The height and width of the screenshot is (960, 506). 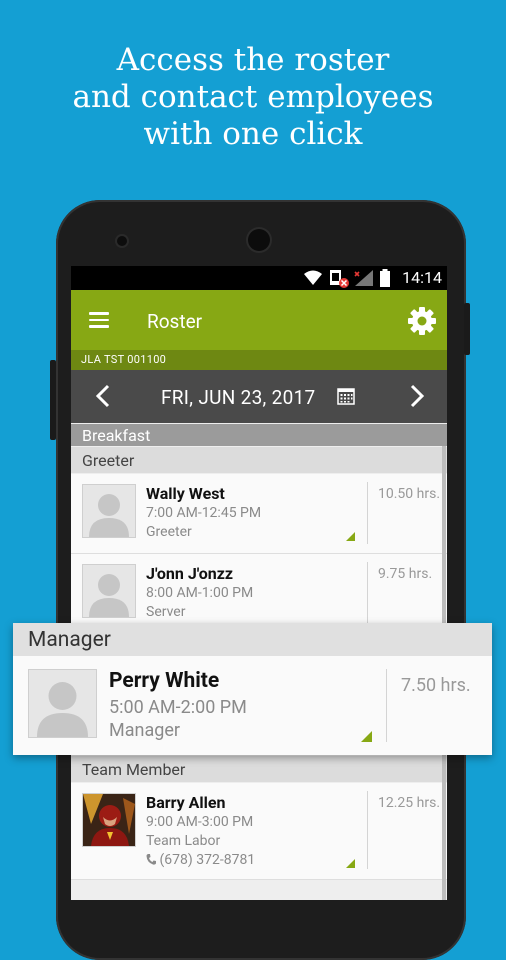 I want to click on headline-line-1: Access the roster, so click(x=253, y=60).